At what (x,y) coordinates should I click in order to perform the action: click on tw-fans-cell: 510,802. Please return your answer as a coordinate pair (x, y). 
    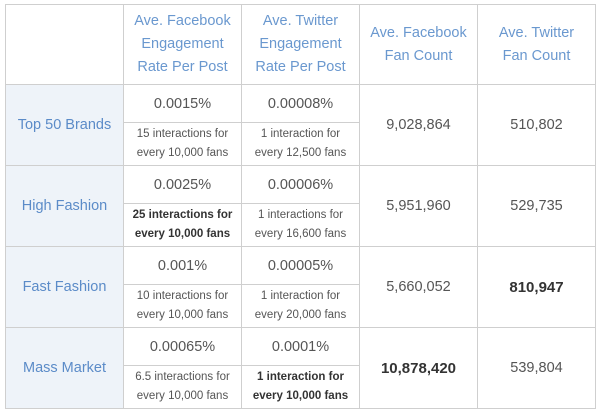
    Looking at the image, I should click on (536, 125).